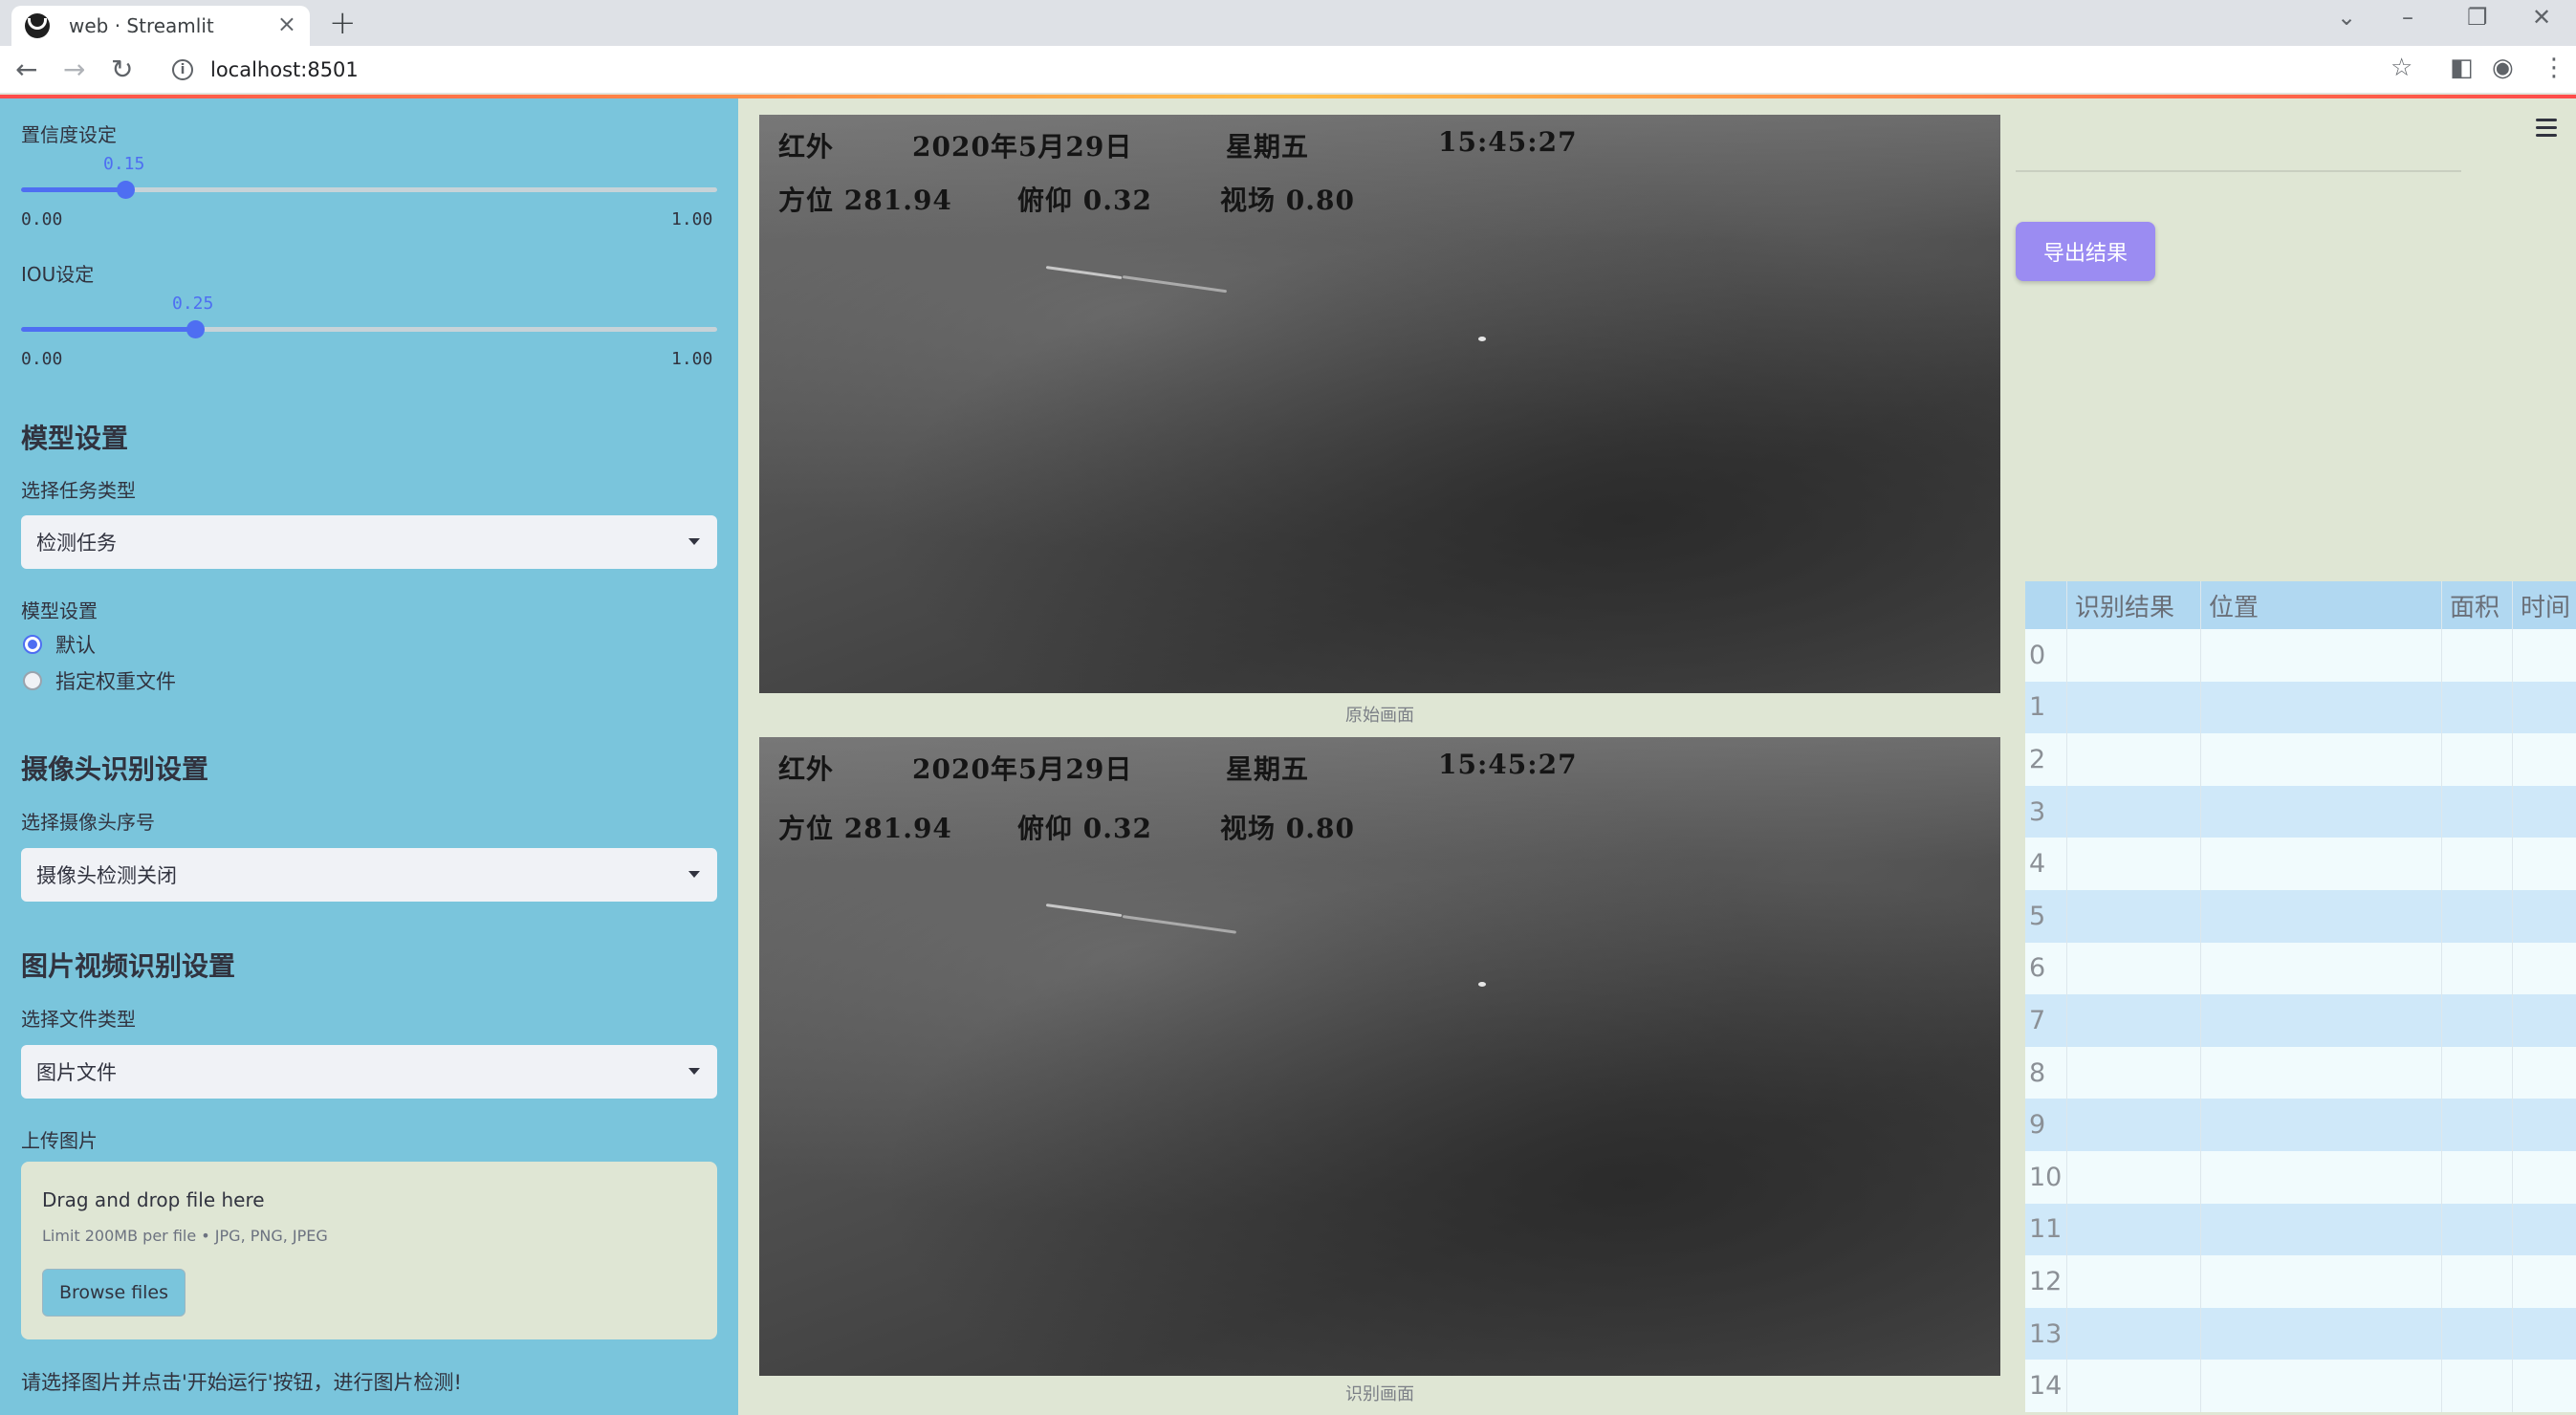  I want to click on table-row: 1, so click(2300, 708).